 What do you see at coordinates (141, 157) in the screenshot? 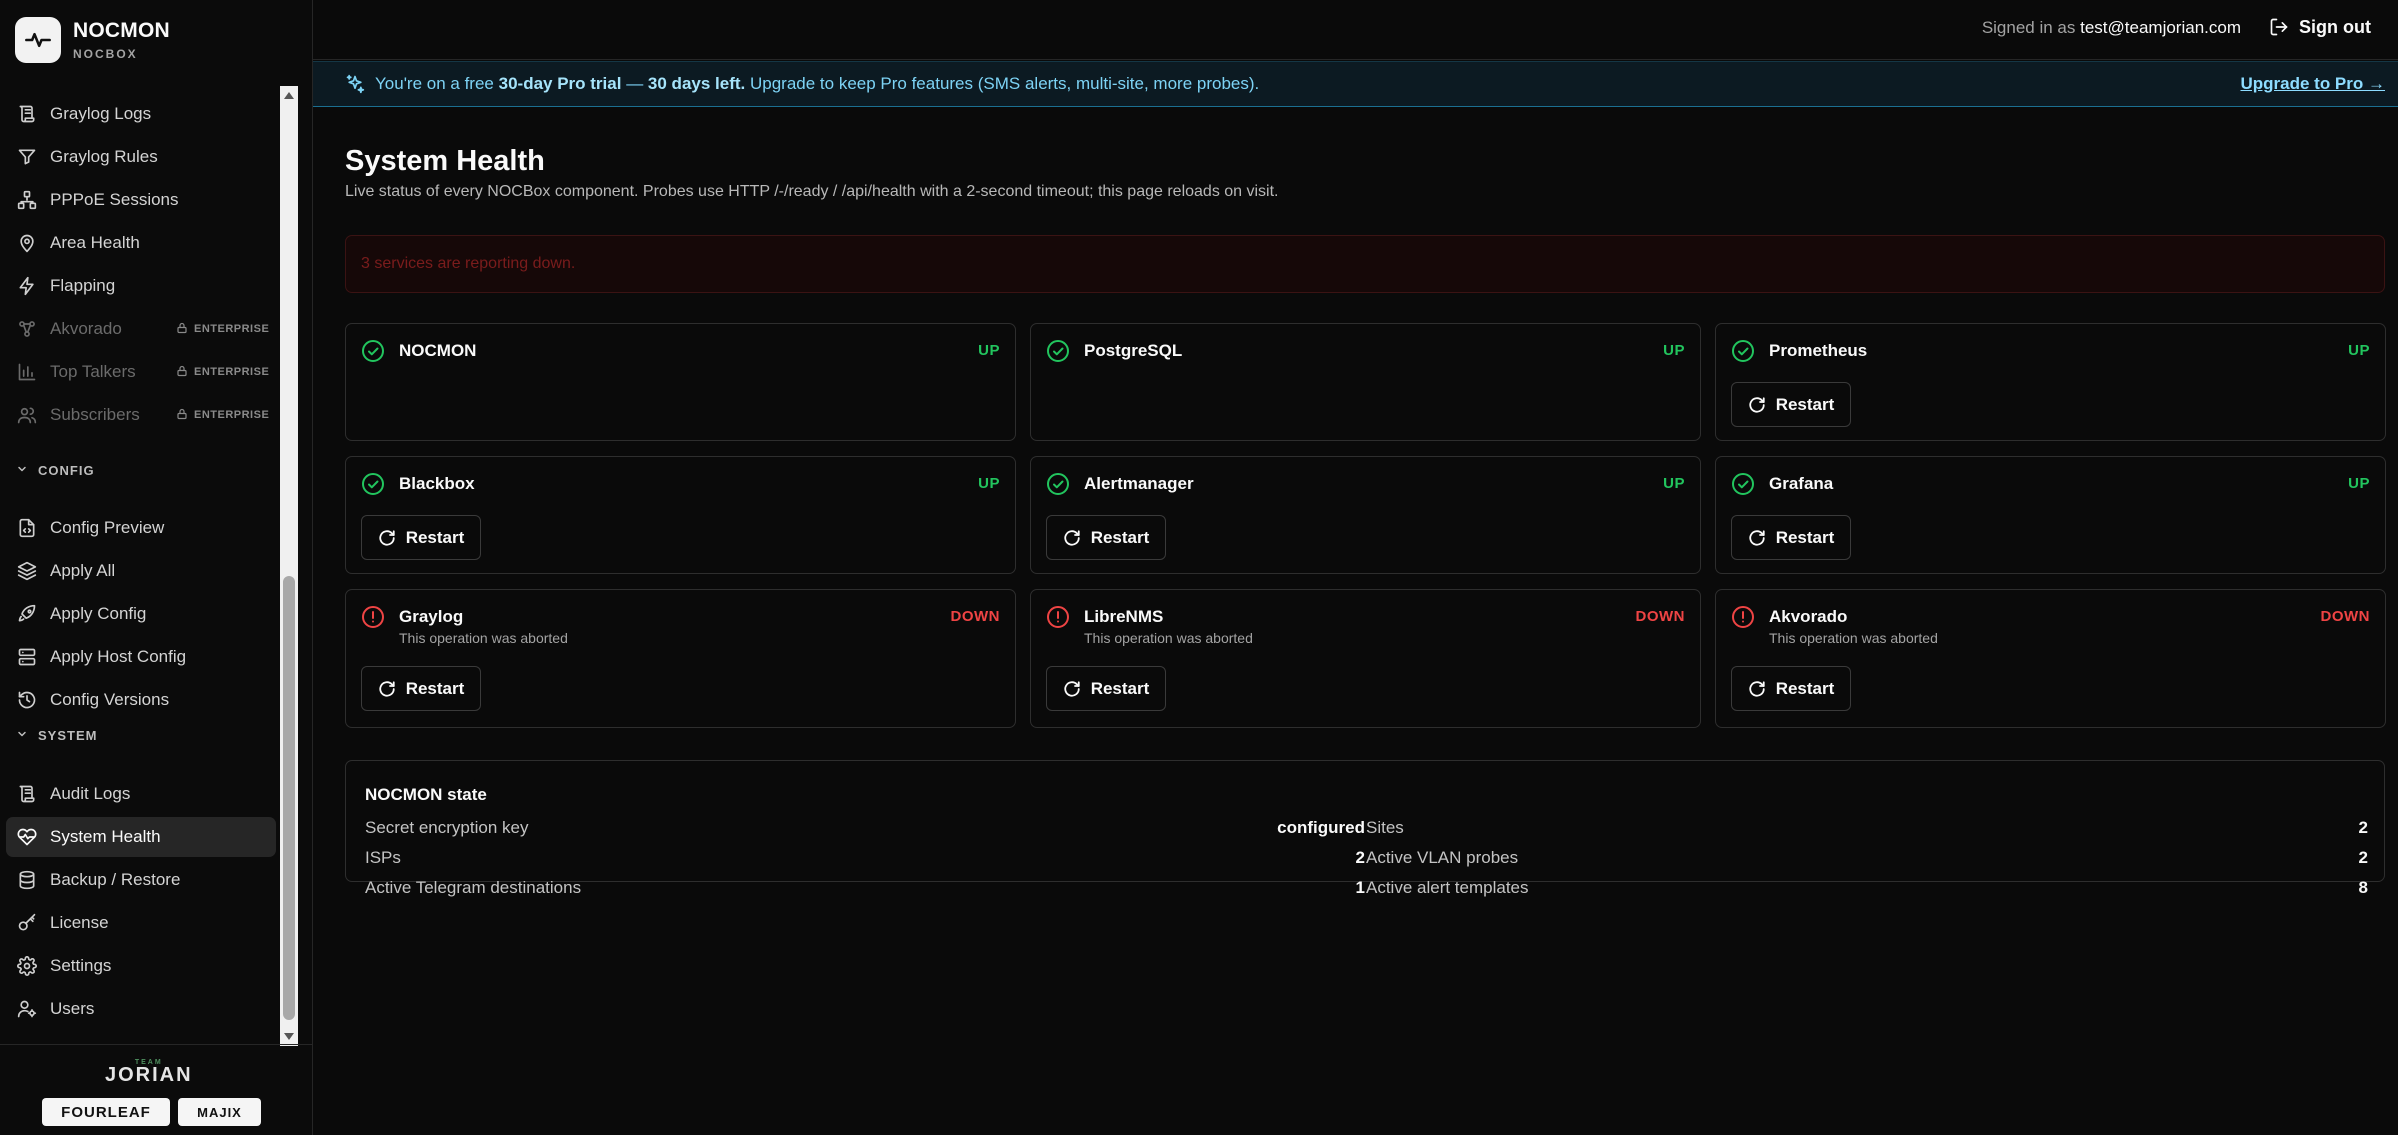
I see `sidebar-item-graylog-rules: Graylog Rules` at bounding box center [141, 157].